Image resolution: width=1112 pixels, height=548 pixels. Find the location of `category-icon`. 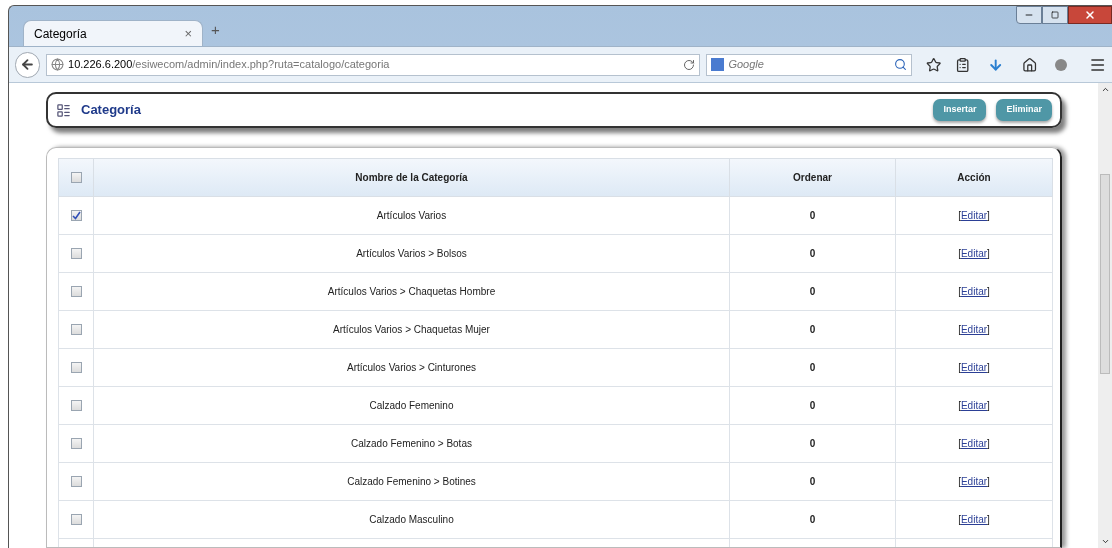

category-icon is located at coordinates (63, 110).